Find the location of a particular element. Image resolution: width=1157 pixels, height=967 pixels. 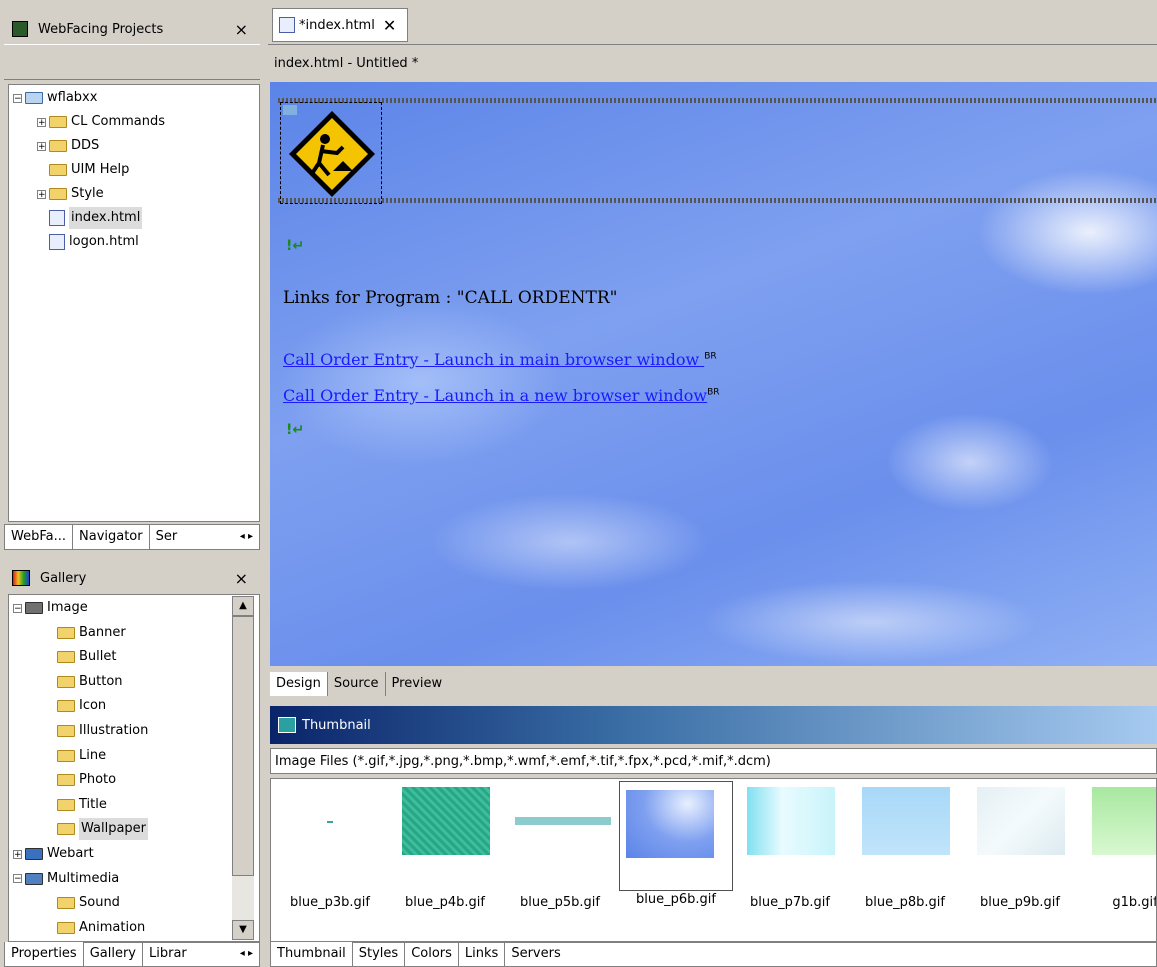

tree-item: index.html is located at coordinates (90, 218).